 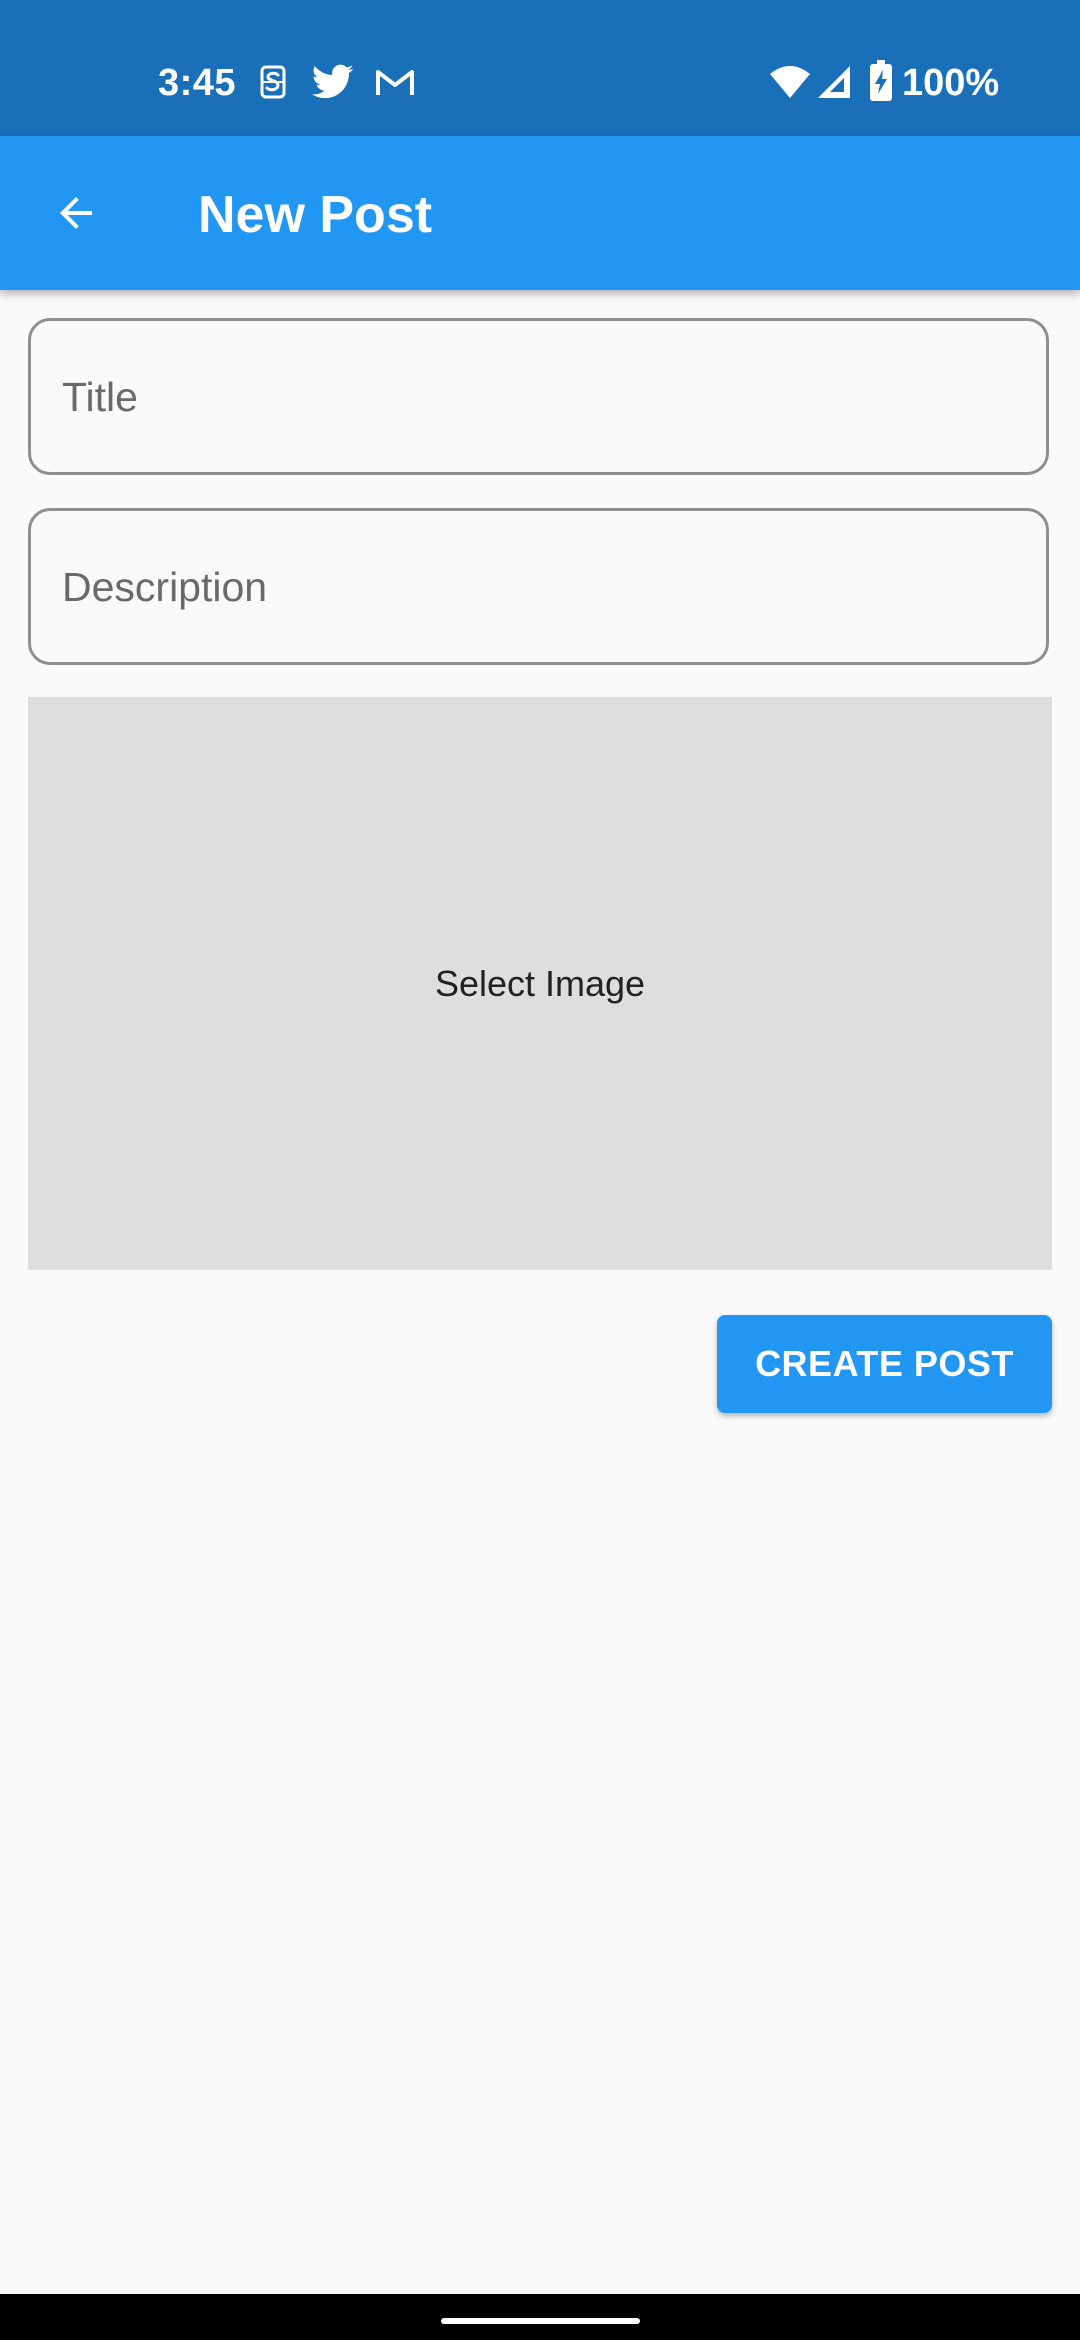 What do you see at coordinates (395, 82) in the screenshot?
I see `gmail-icon` at bounding box center [395, 82].